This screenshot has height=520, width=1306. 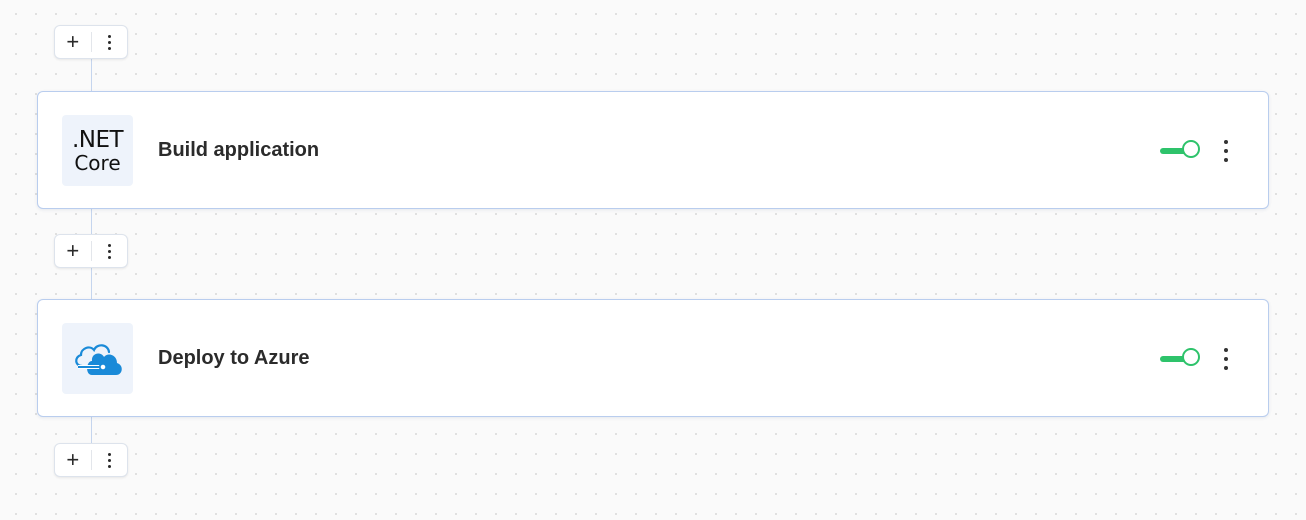 I want to click on logo-text-line2: Core, so click(x=97, y=162).